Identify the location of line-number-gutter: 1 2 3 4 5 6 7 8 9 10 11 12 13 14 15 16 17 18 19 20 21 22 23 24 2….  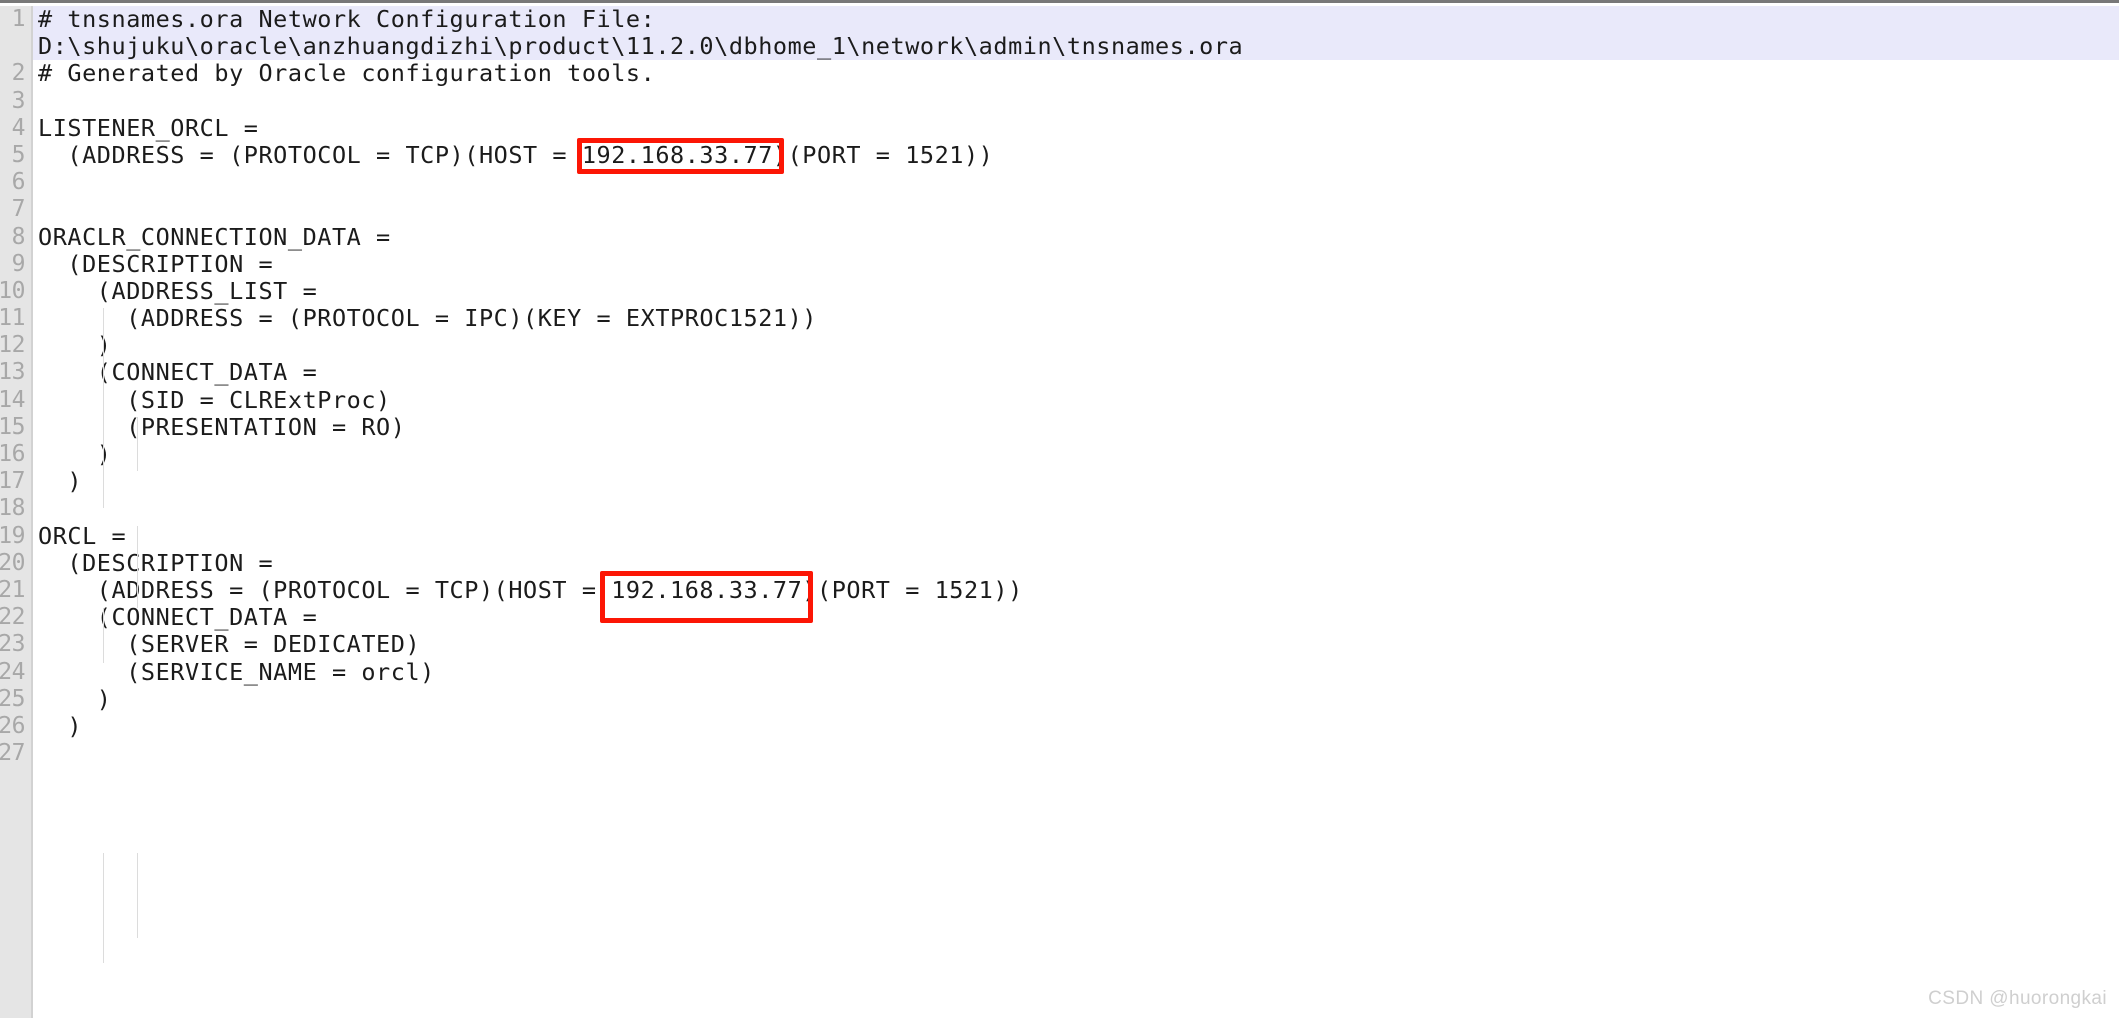
(15, 512).